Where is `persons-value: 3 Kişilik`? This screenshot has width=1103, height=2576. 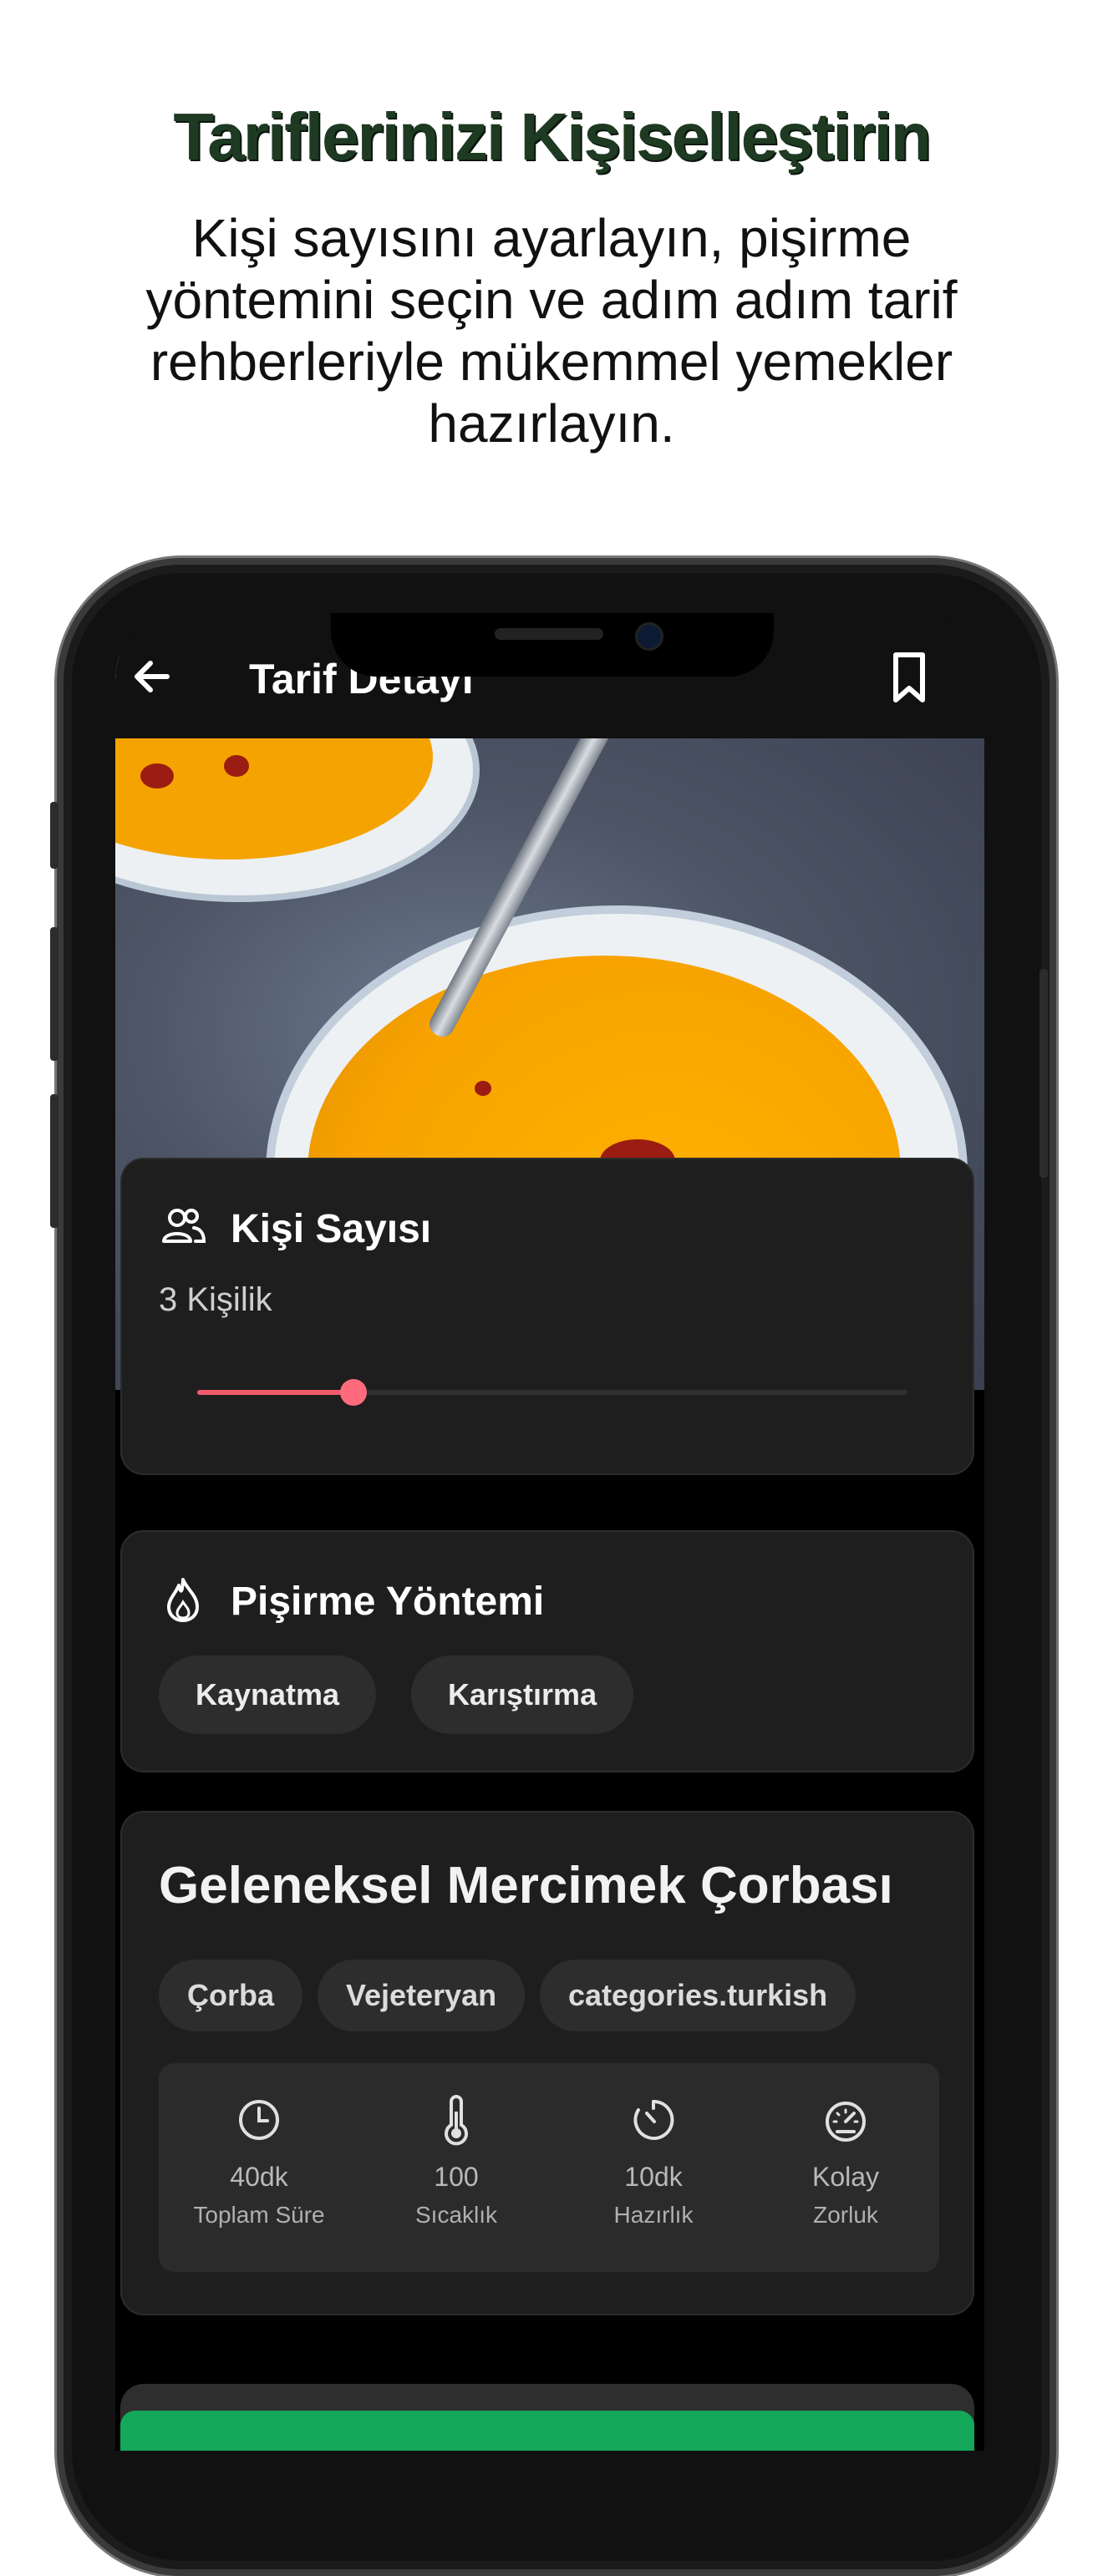 persons-value: 3 Kişilik is located at coordinates (216, 1299).